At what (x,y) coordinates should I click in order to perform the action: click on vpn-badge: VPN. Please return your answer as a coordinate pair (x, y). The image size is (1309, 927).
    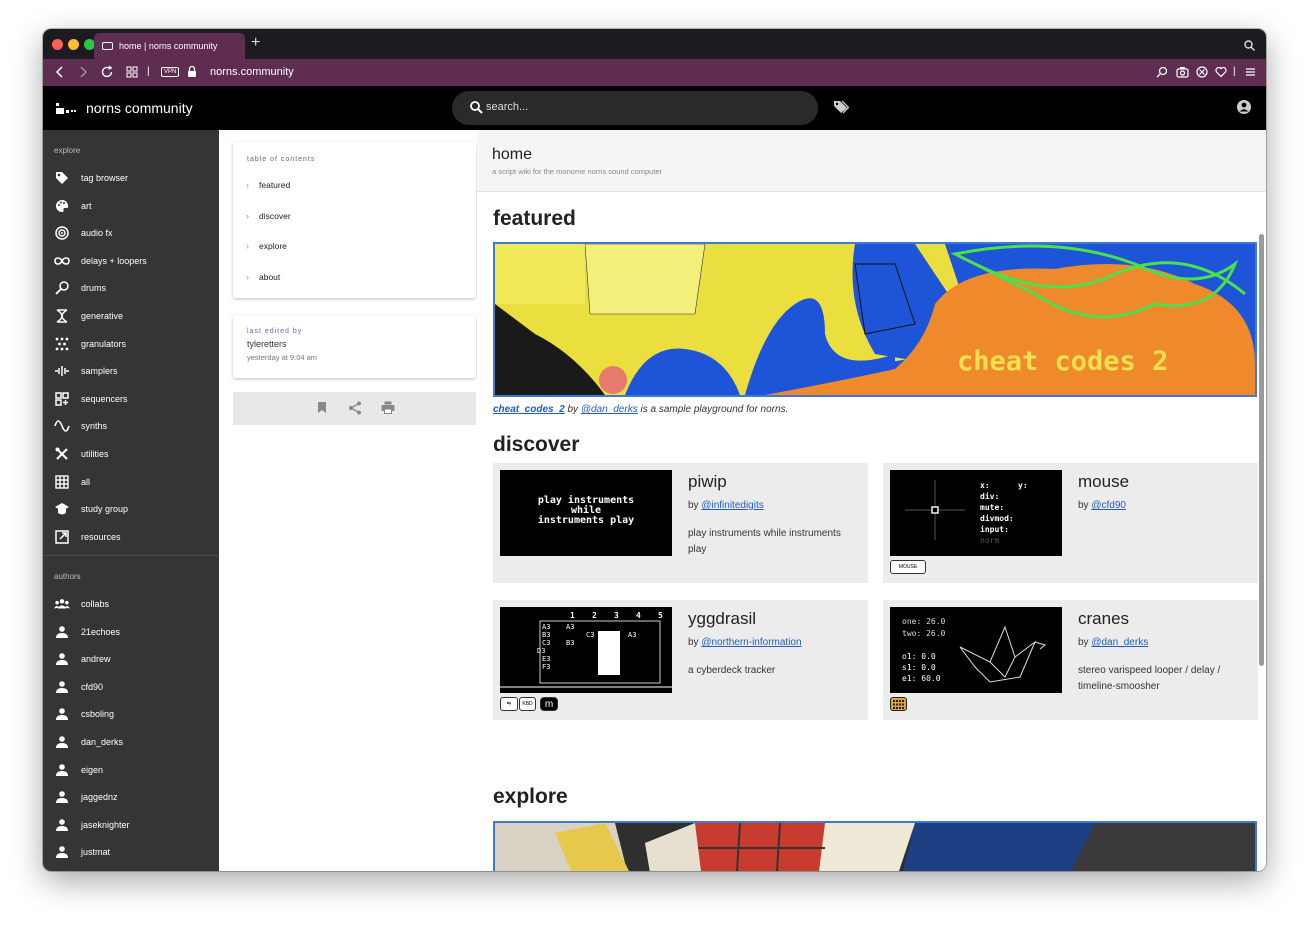
    Looking at the image, I should click on (170, 72).